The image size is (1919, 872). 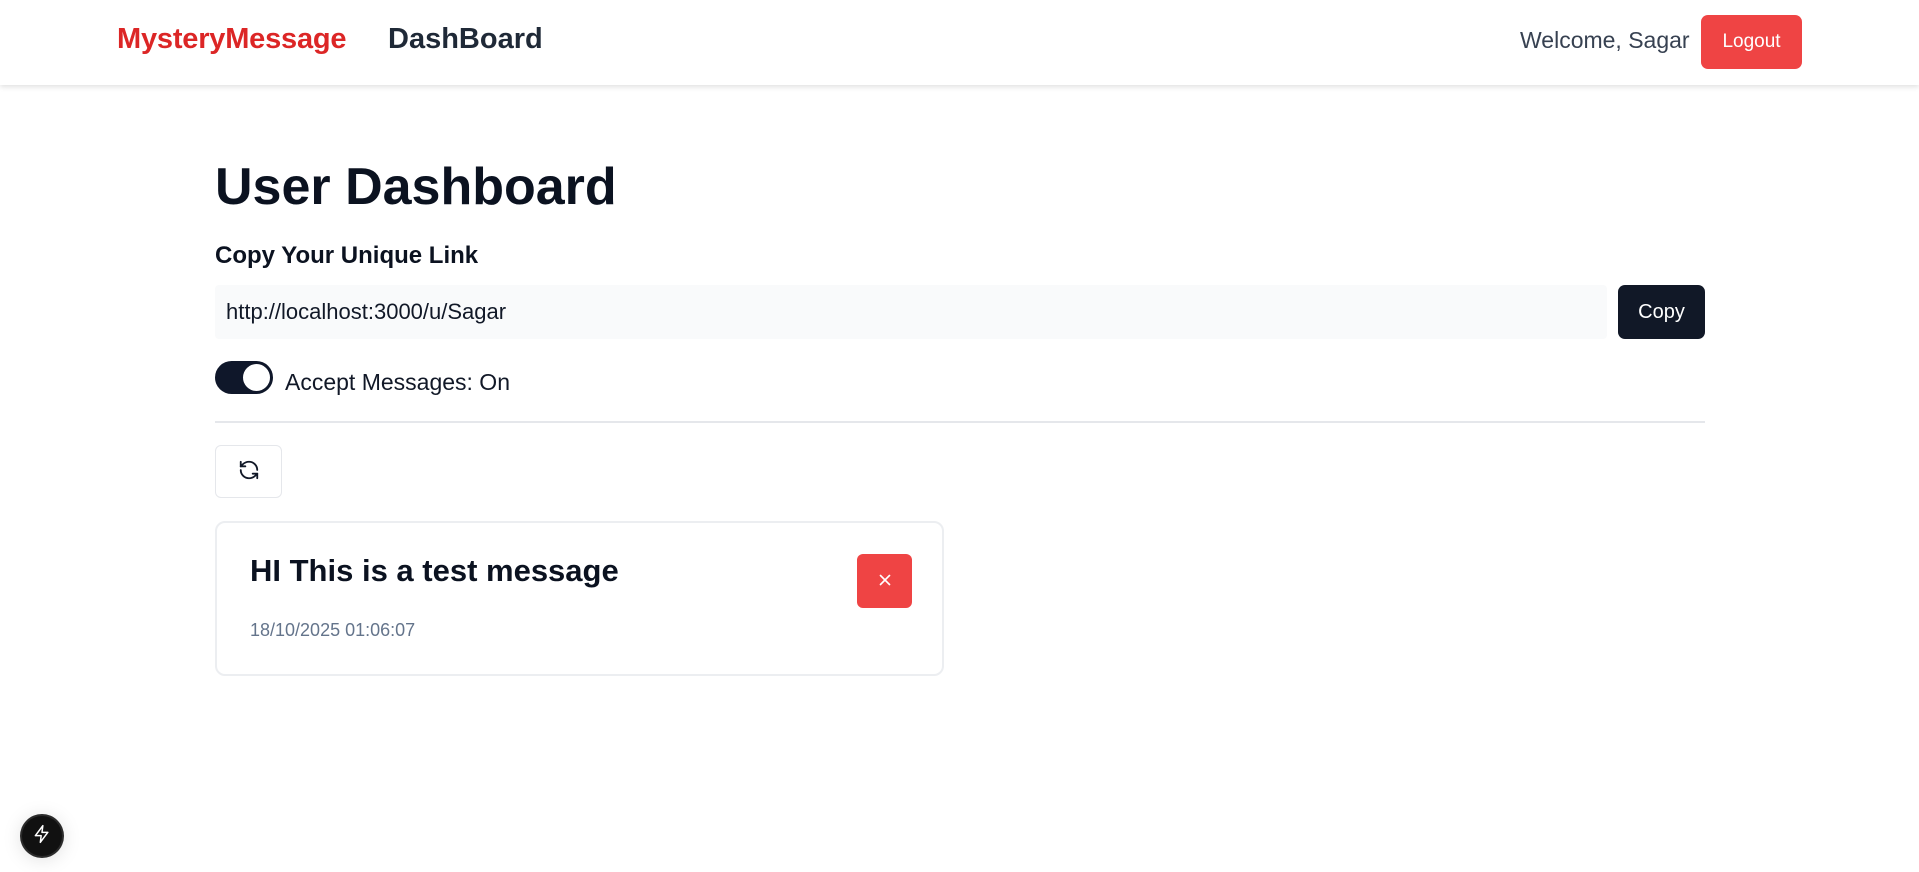 I want to click on dev-tools-indicator, so click(x=42, y=836).